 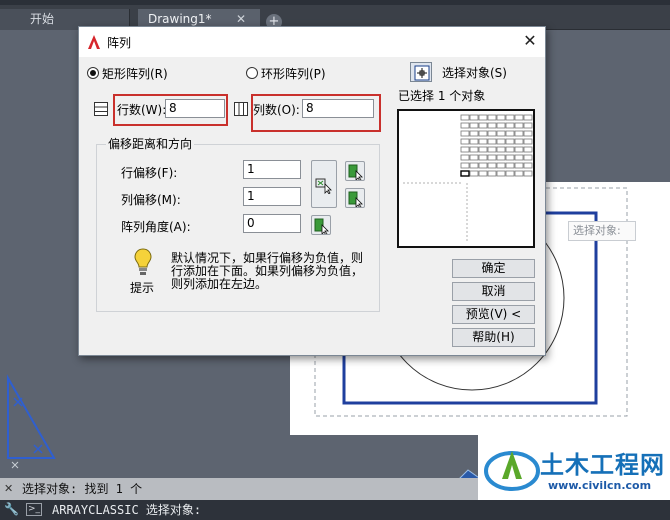 What do you see at coordinates (493, 291) in the screenshot?
I see `cancel-button: 取消` at bounding box center [493, 291].